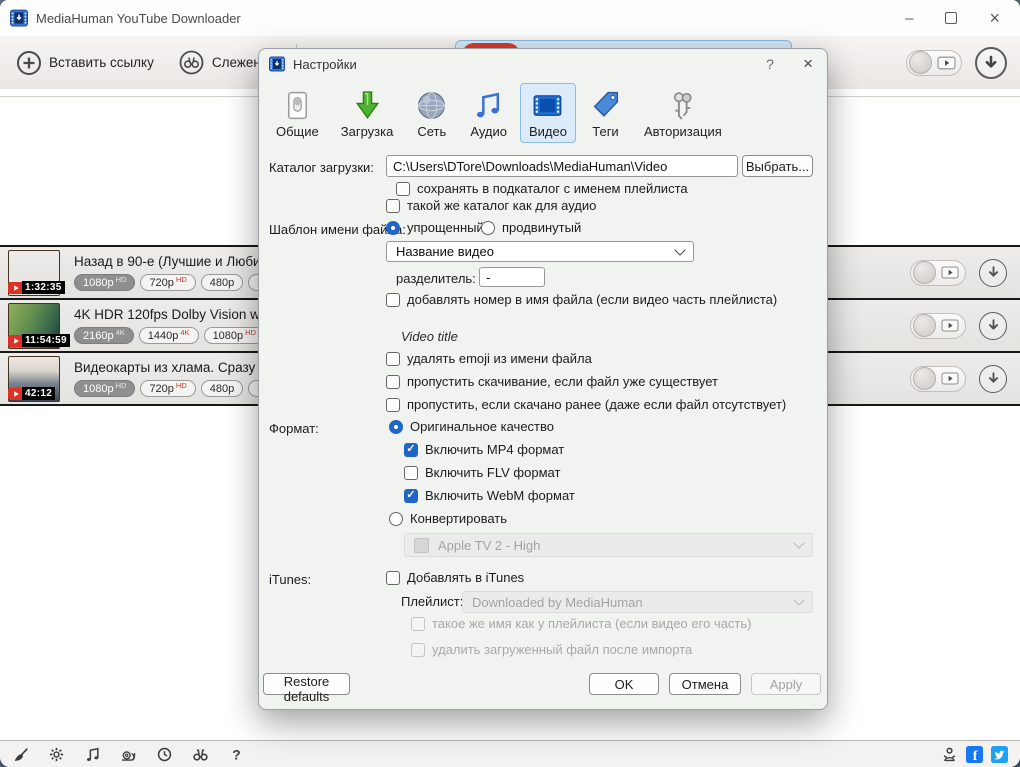  What do you see at coordinates (306, 688) in the screenshot?
I see `restore-defaults-button: Restore defaults` at bounding box center [306, 688].